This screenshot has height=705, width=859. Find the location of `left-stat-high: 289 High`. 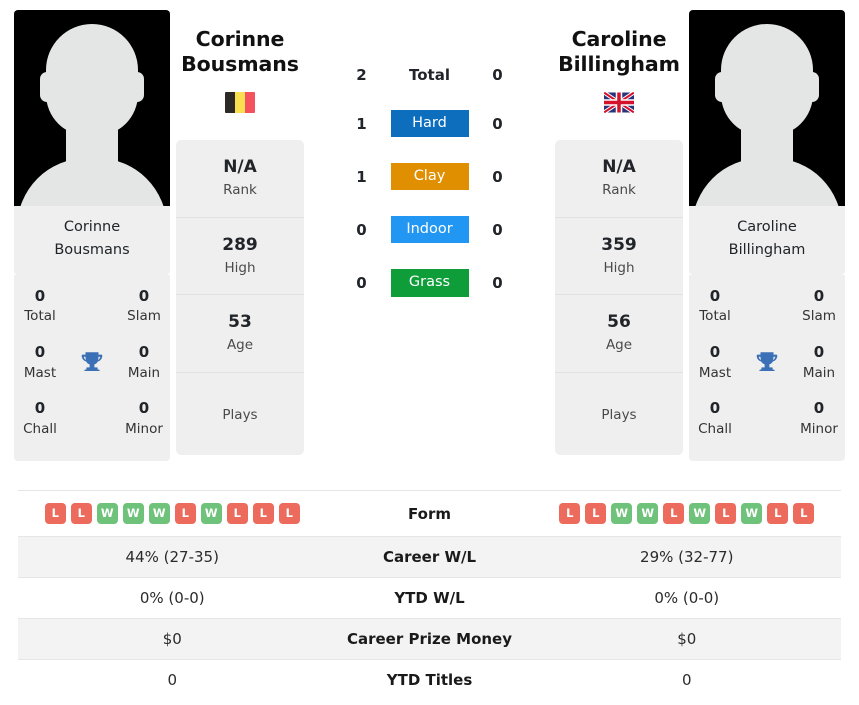

left-stat-high: 289 High is located at coordinates (240, 256).